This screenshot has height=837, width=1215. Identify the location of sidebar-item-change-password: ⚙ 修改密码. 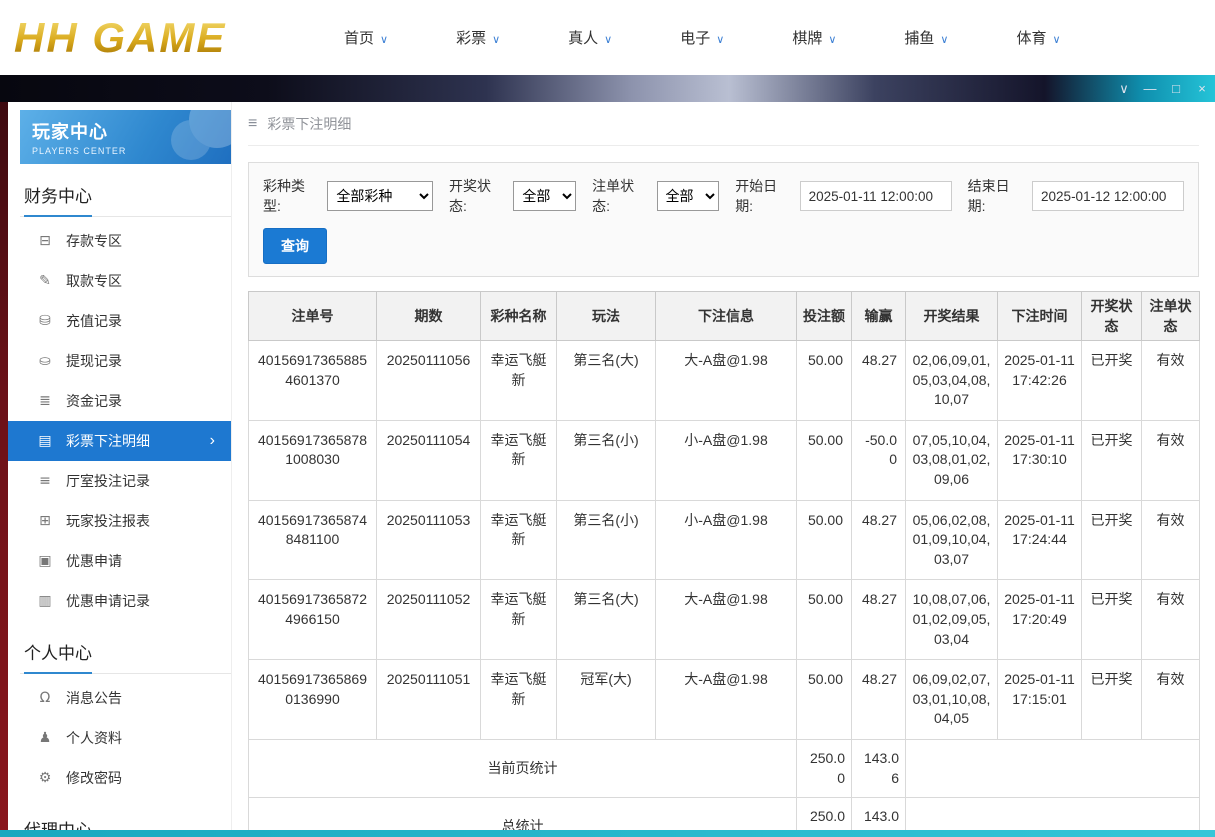
(119, 778).